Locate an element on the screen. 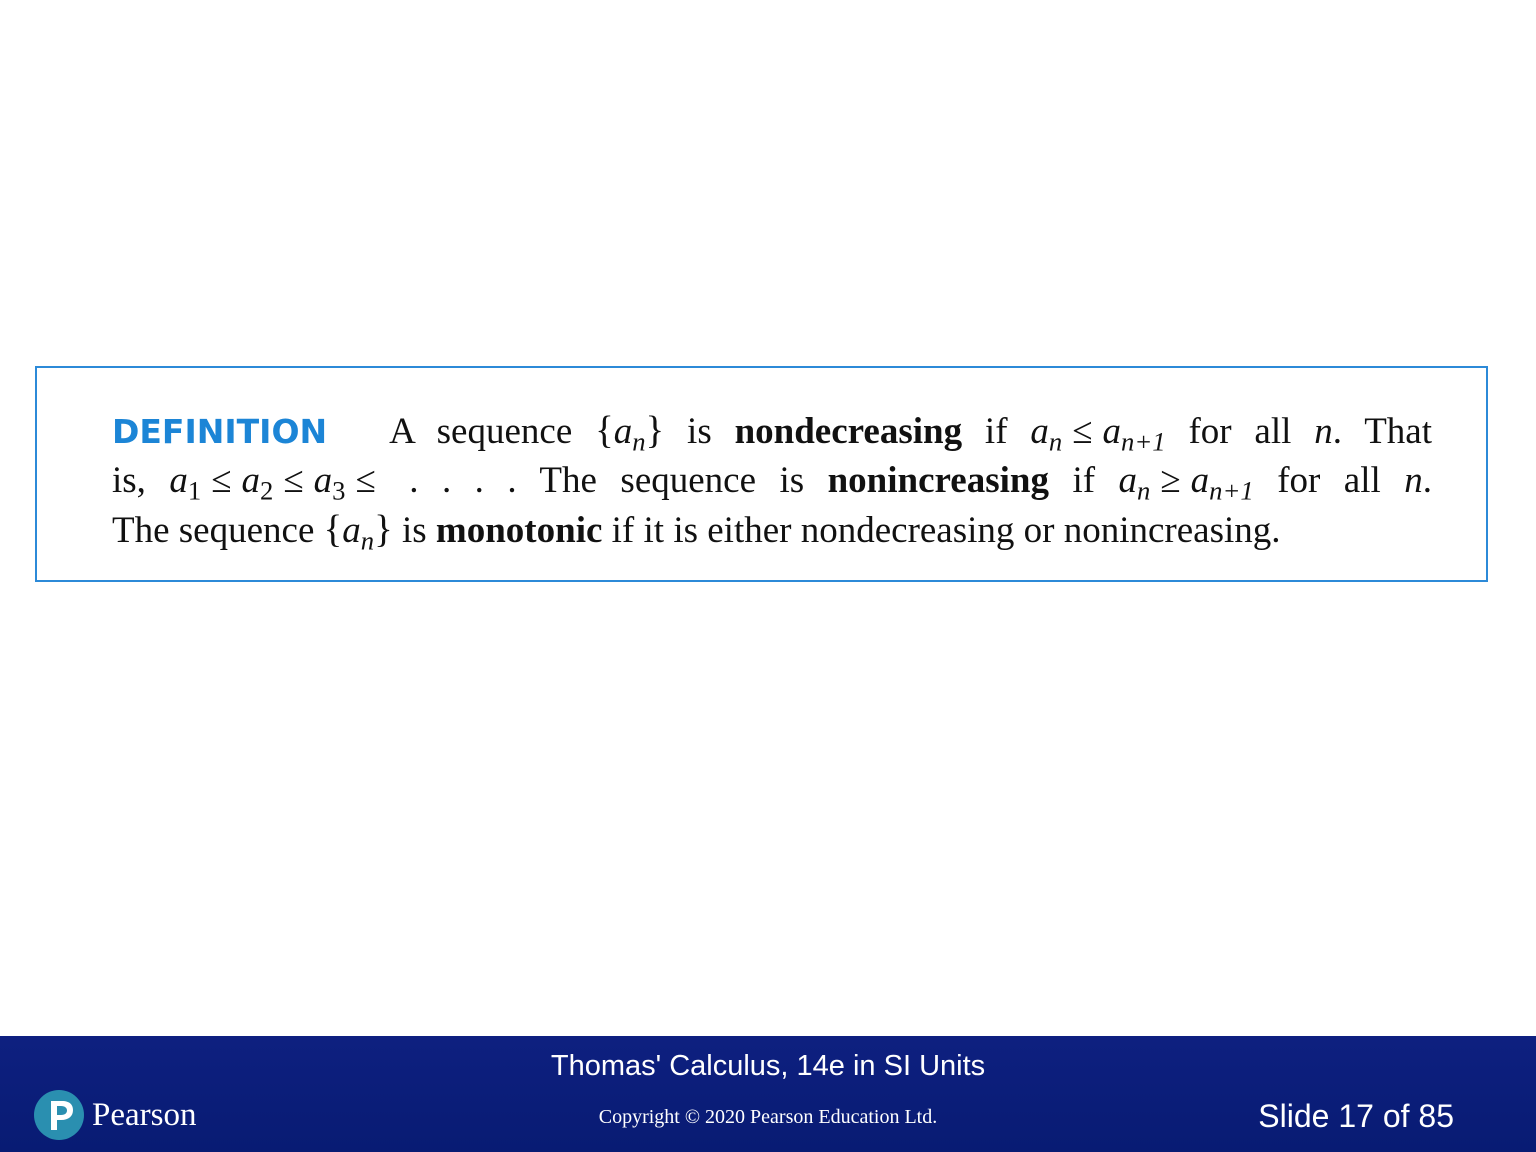 The height and width of the screenshot is (1152, 1536). text: . That is located at coordinates (1382, 431).